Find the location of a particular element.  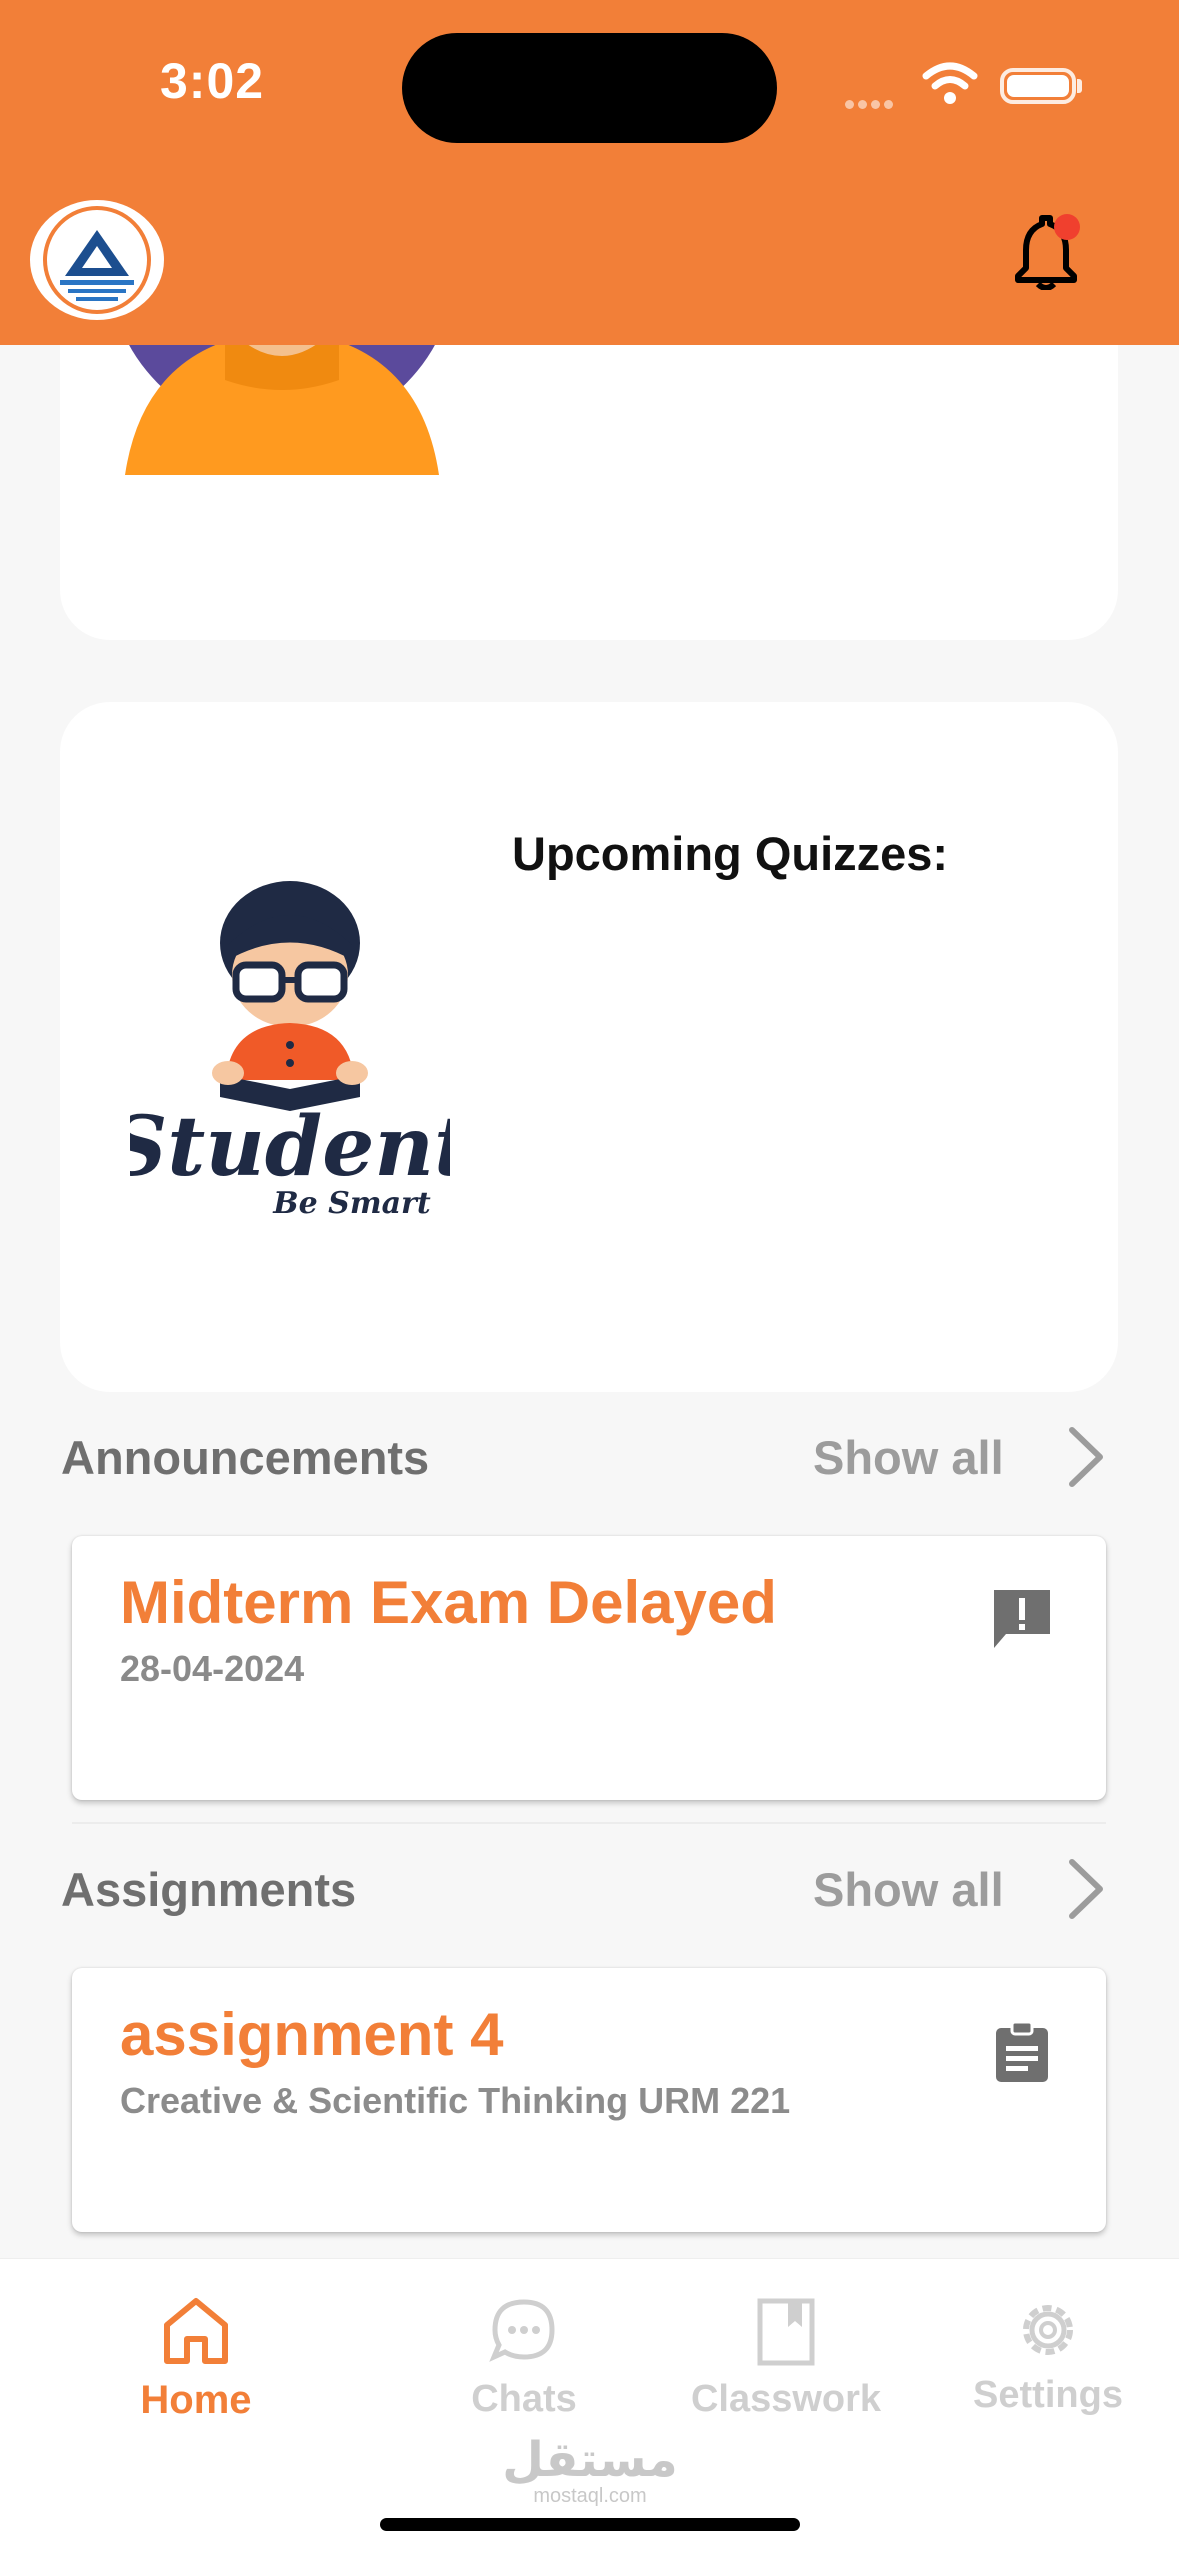

clipboard-icon is located at coordinates (1022, 2054).